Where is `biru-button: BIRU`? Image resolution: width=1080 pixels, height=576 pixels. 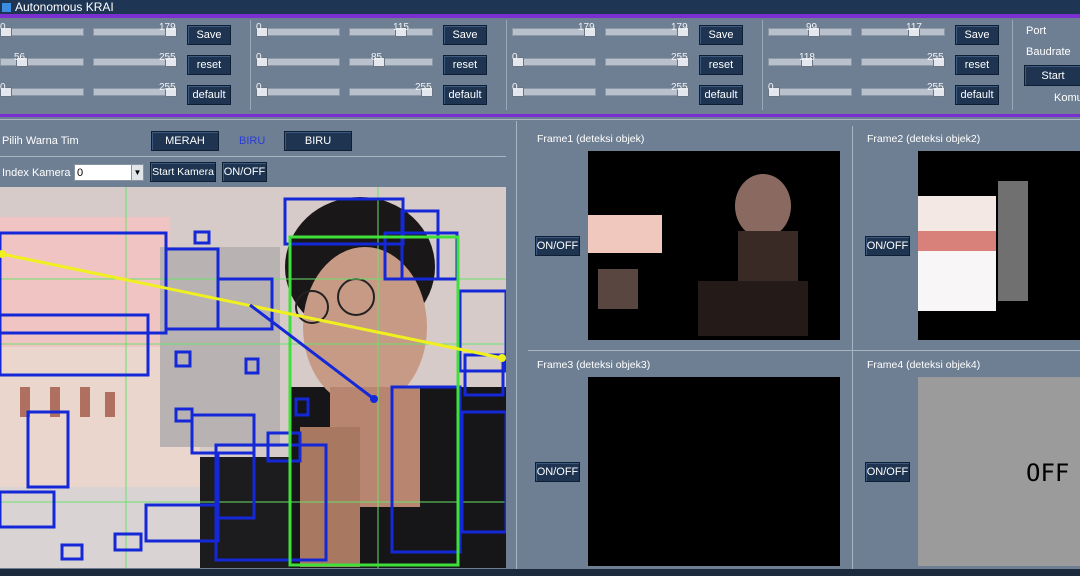
biru-button: BIRU is located at coordinates (318, 141).